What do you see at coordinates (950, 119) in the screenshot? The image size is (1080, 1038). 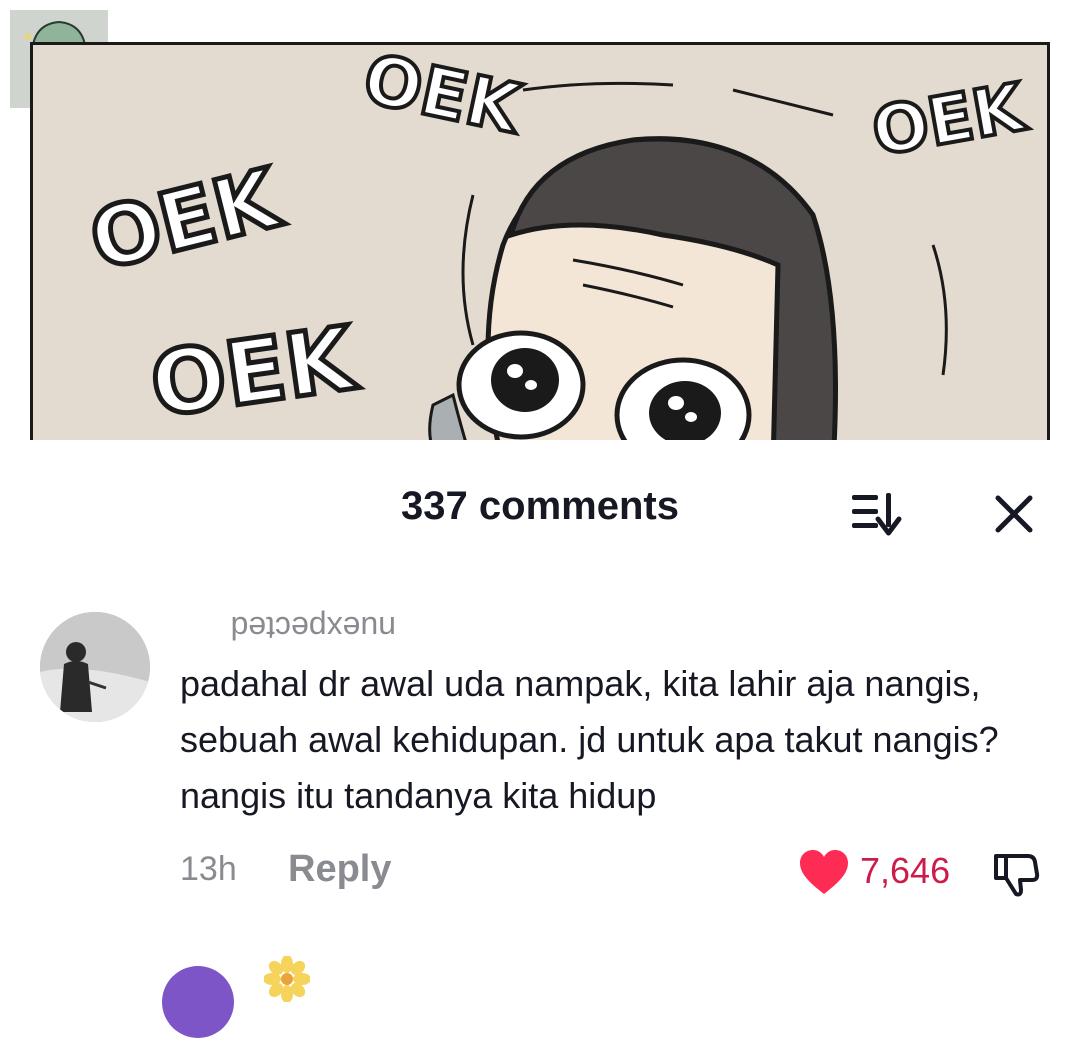 I see `sfx-text-2: OEK` at bounding box center [950, 119].